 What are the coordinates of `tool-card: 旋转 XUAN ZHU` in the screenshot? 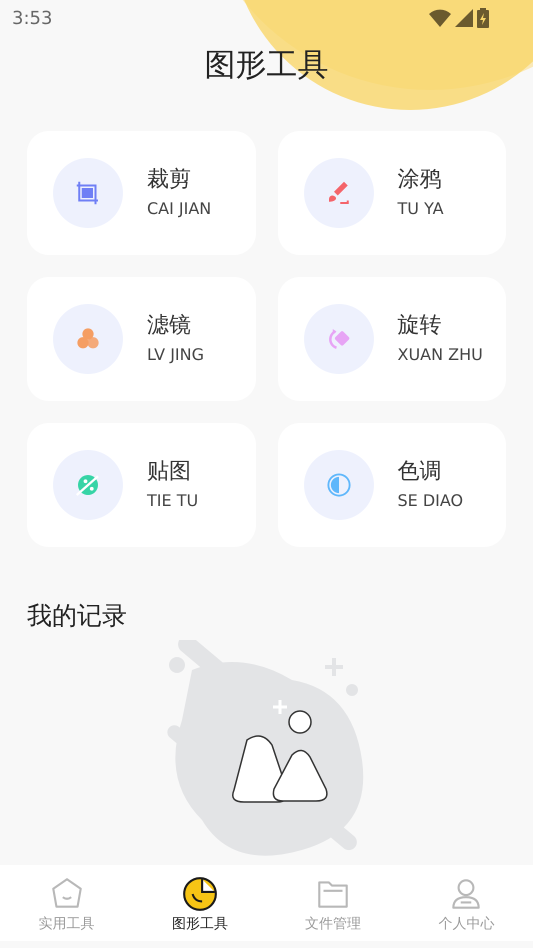 It's located at (392, 339).